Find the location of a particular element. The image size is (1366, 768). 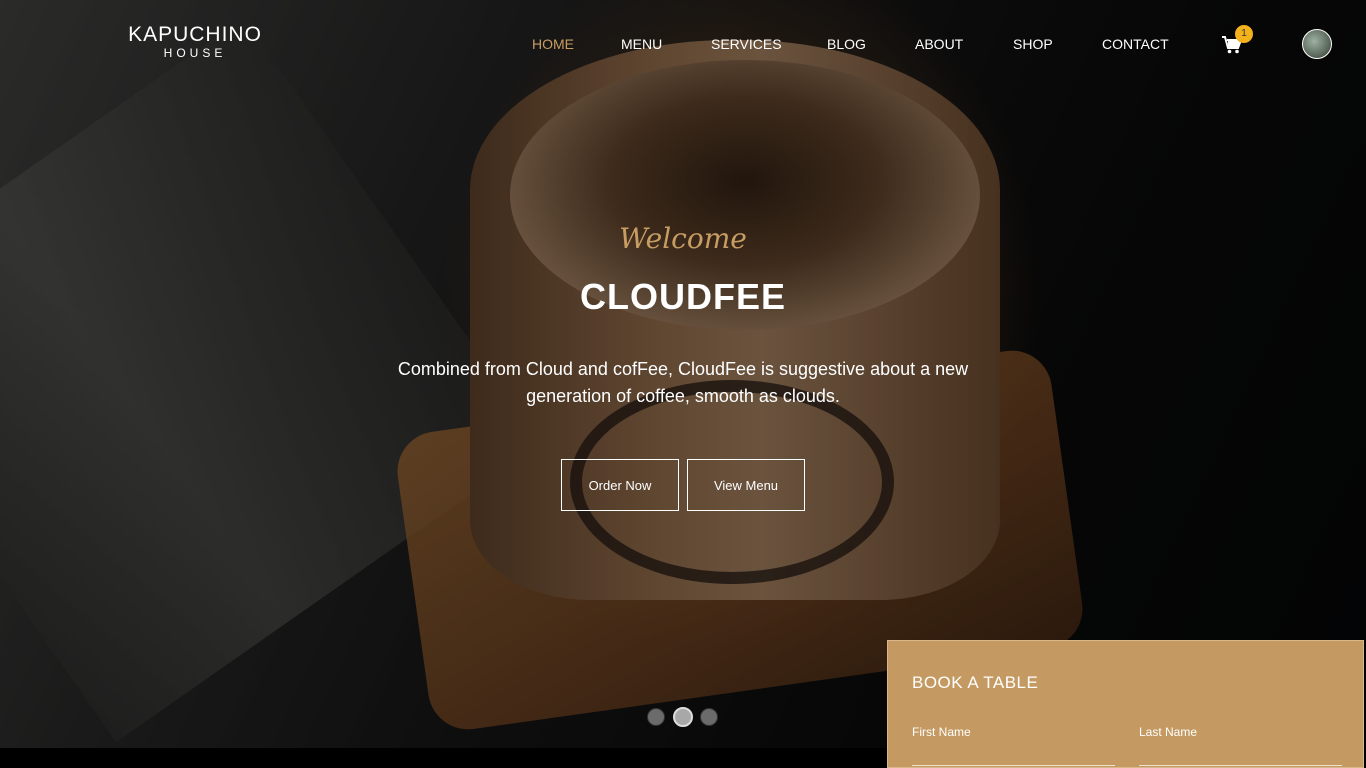

nav-item-blog: BLOG is located at coordinates (846, 44).